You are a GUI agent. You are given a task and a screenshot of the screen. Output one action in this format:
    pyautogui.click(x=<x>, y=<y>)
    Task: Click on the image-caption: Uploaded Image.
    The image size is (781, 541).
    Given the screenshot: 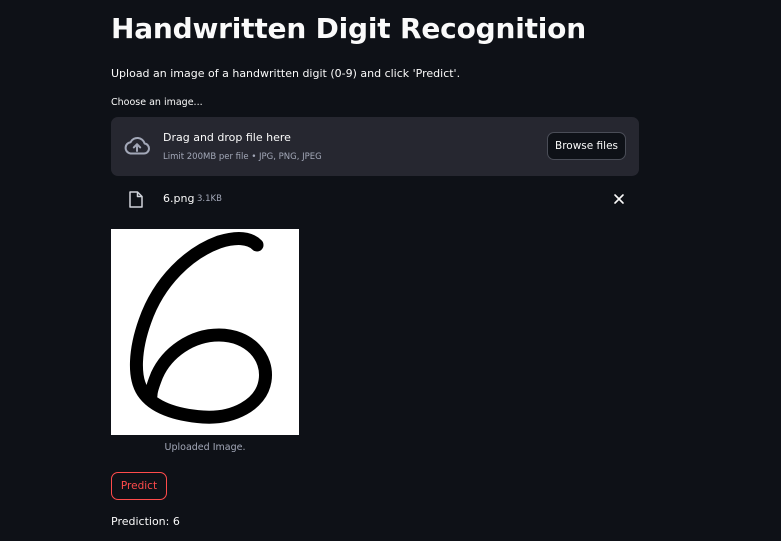 What is the action you would take?
    pyautogui.click(x=205, y=447)
    